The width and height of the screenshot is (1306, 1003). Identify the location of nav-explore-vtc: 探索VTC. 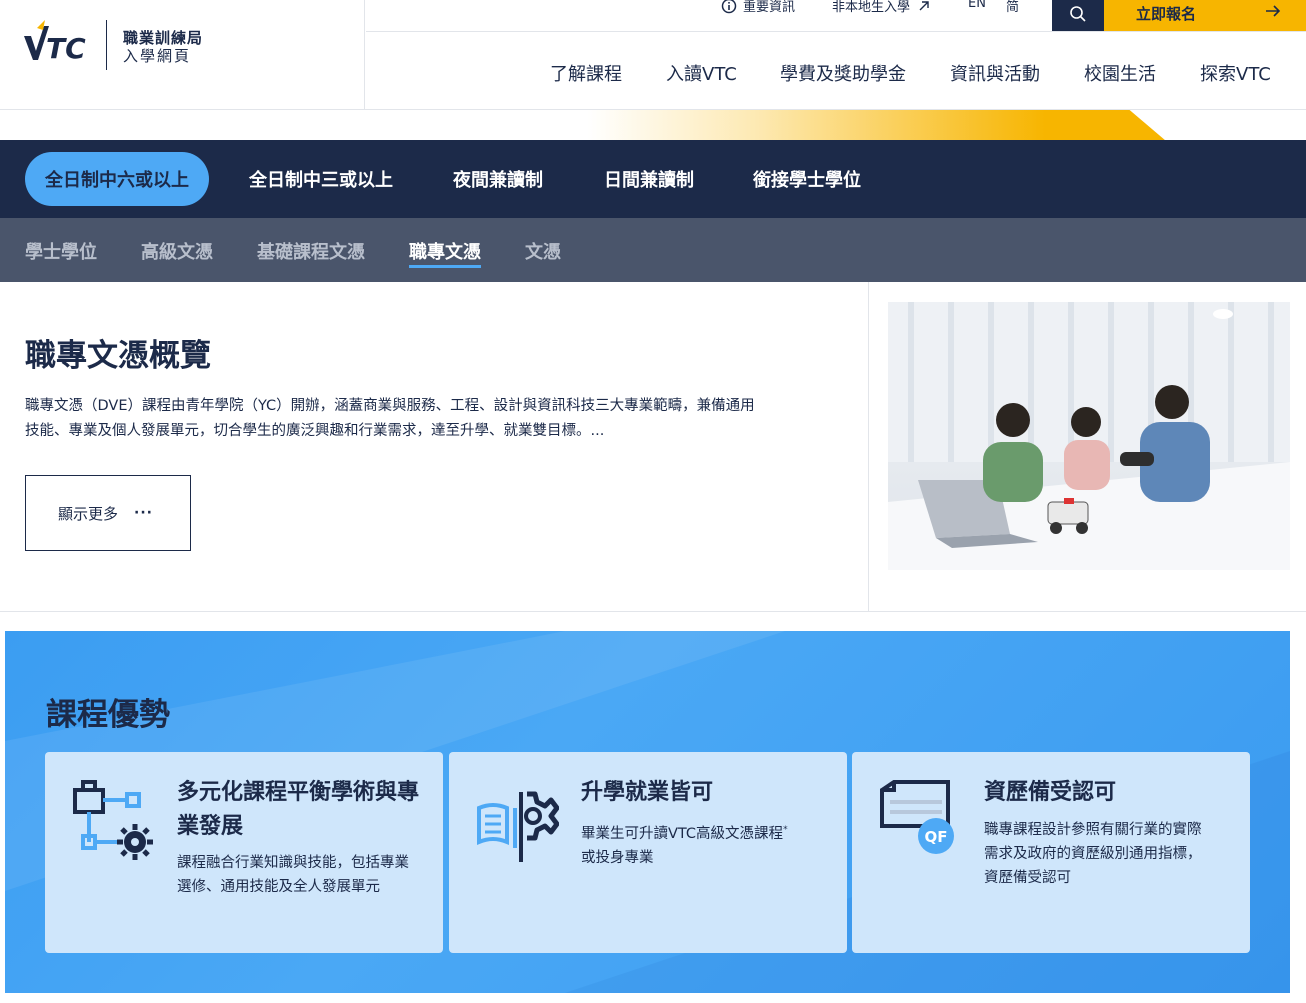
(1235, 73).